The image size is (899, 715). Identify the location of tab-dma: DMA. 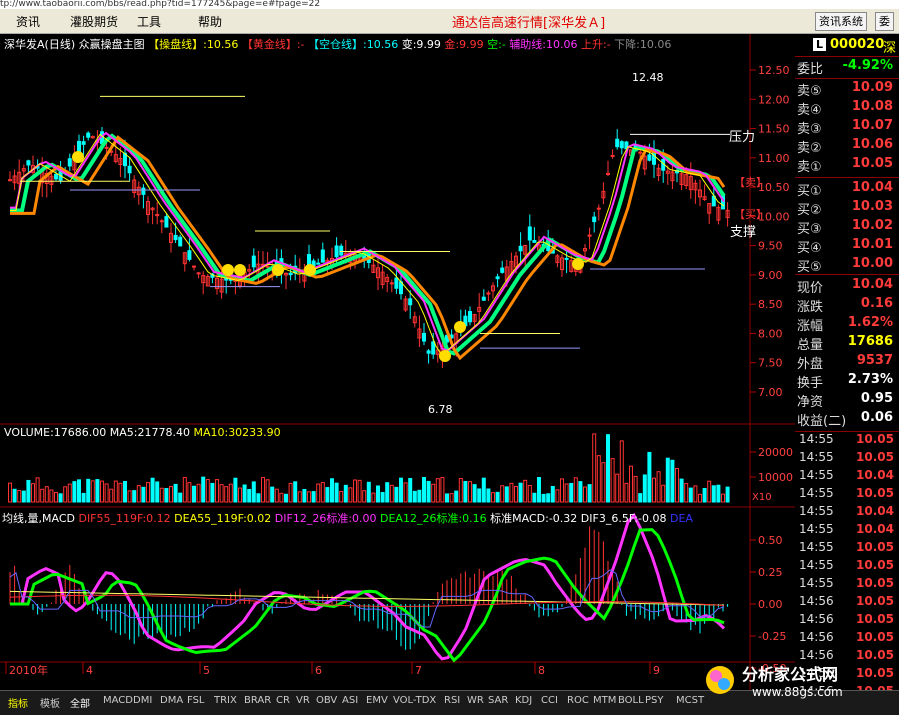
(171, 700).